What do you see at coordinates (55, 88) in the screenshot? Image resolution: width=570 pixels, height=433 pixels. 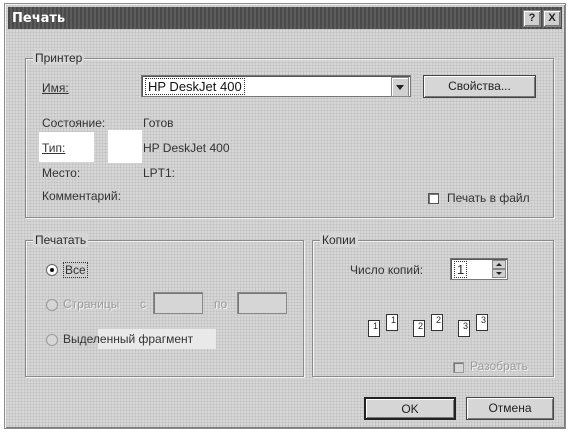 I see `printer-name-label: Имя:` at bounding box center [55, 88].